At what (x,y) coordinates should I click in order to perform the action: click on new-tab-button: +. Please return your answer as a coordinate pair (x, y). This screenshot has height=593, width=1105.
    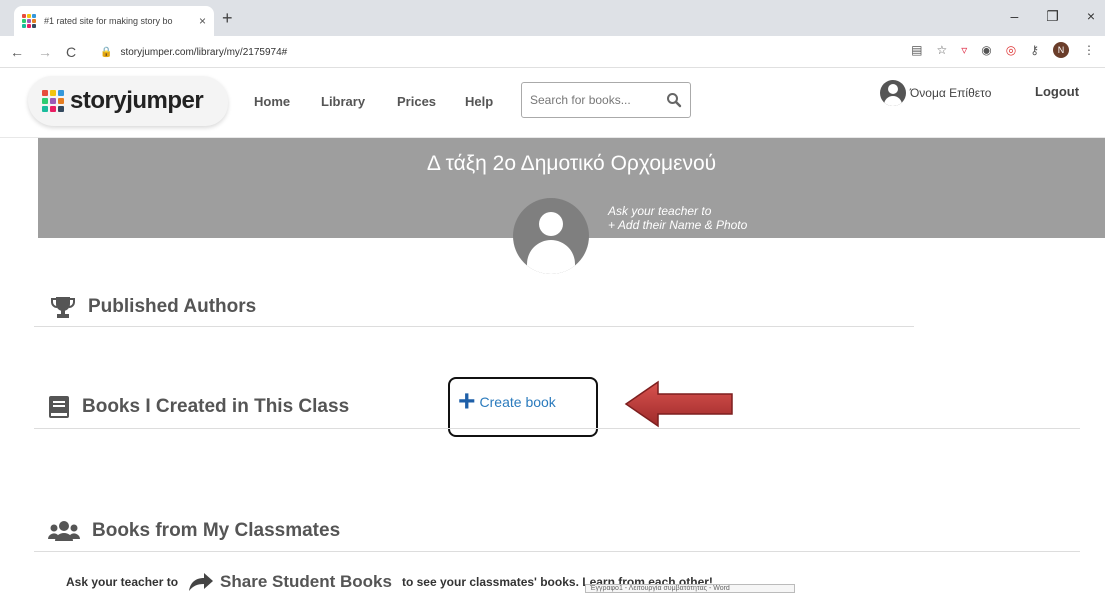
    Looking at the image, I should click on (227, 18).